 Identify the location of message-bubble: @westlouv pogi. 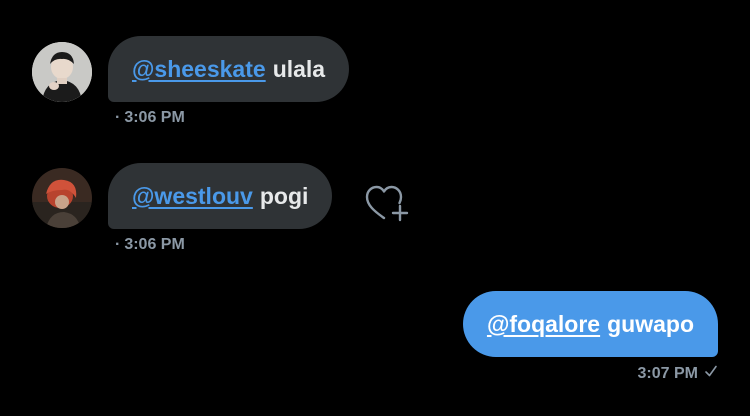
(220, 196).